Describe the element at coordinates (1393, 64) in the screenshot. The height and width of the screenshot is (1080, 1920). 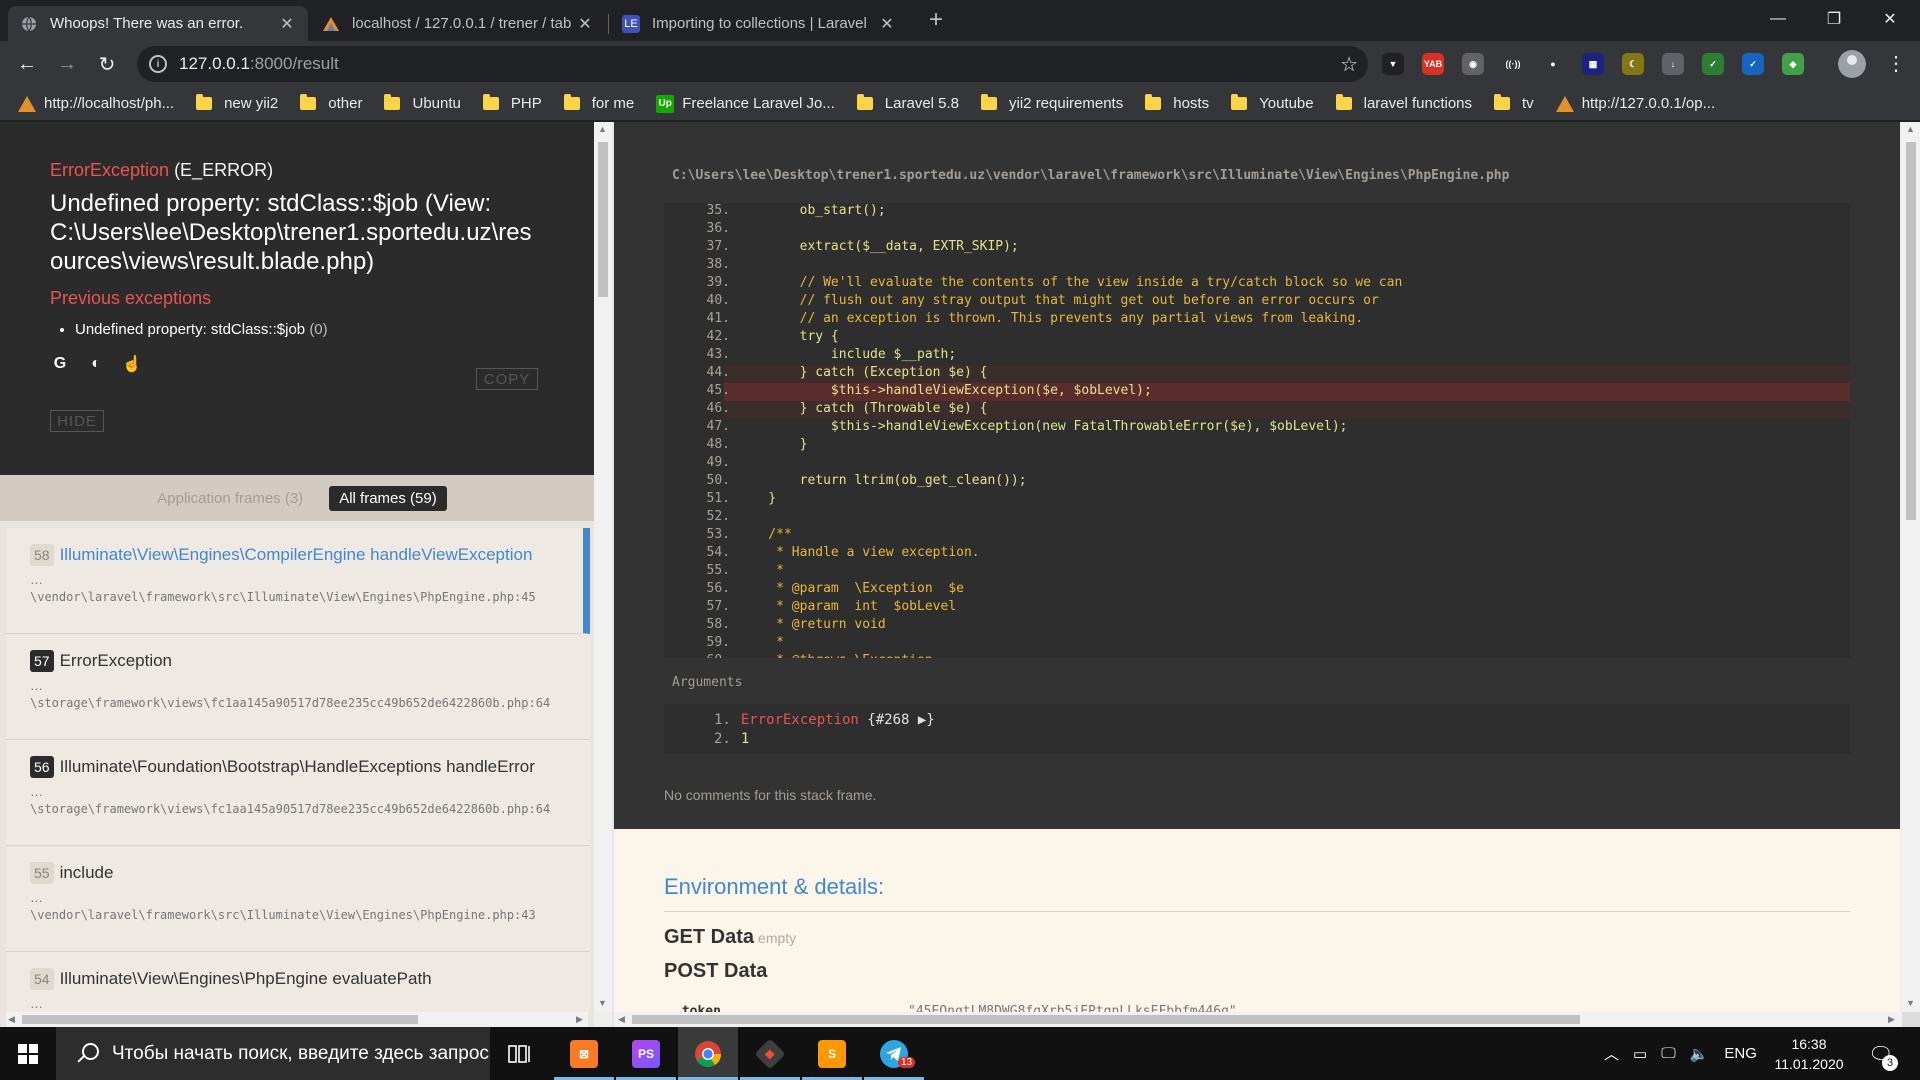
I see `vpn-extension-icon: ▼` at that location.